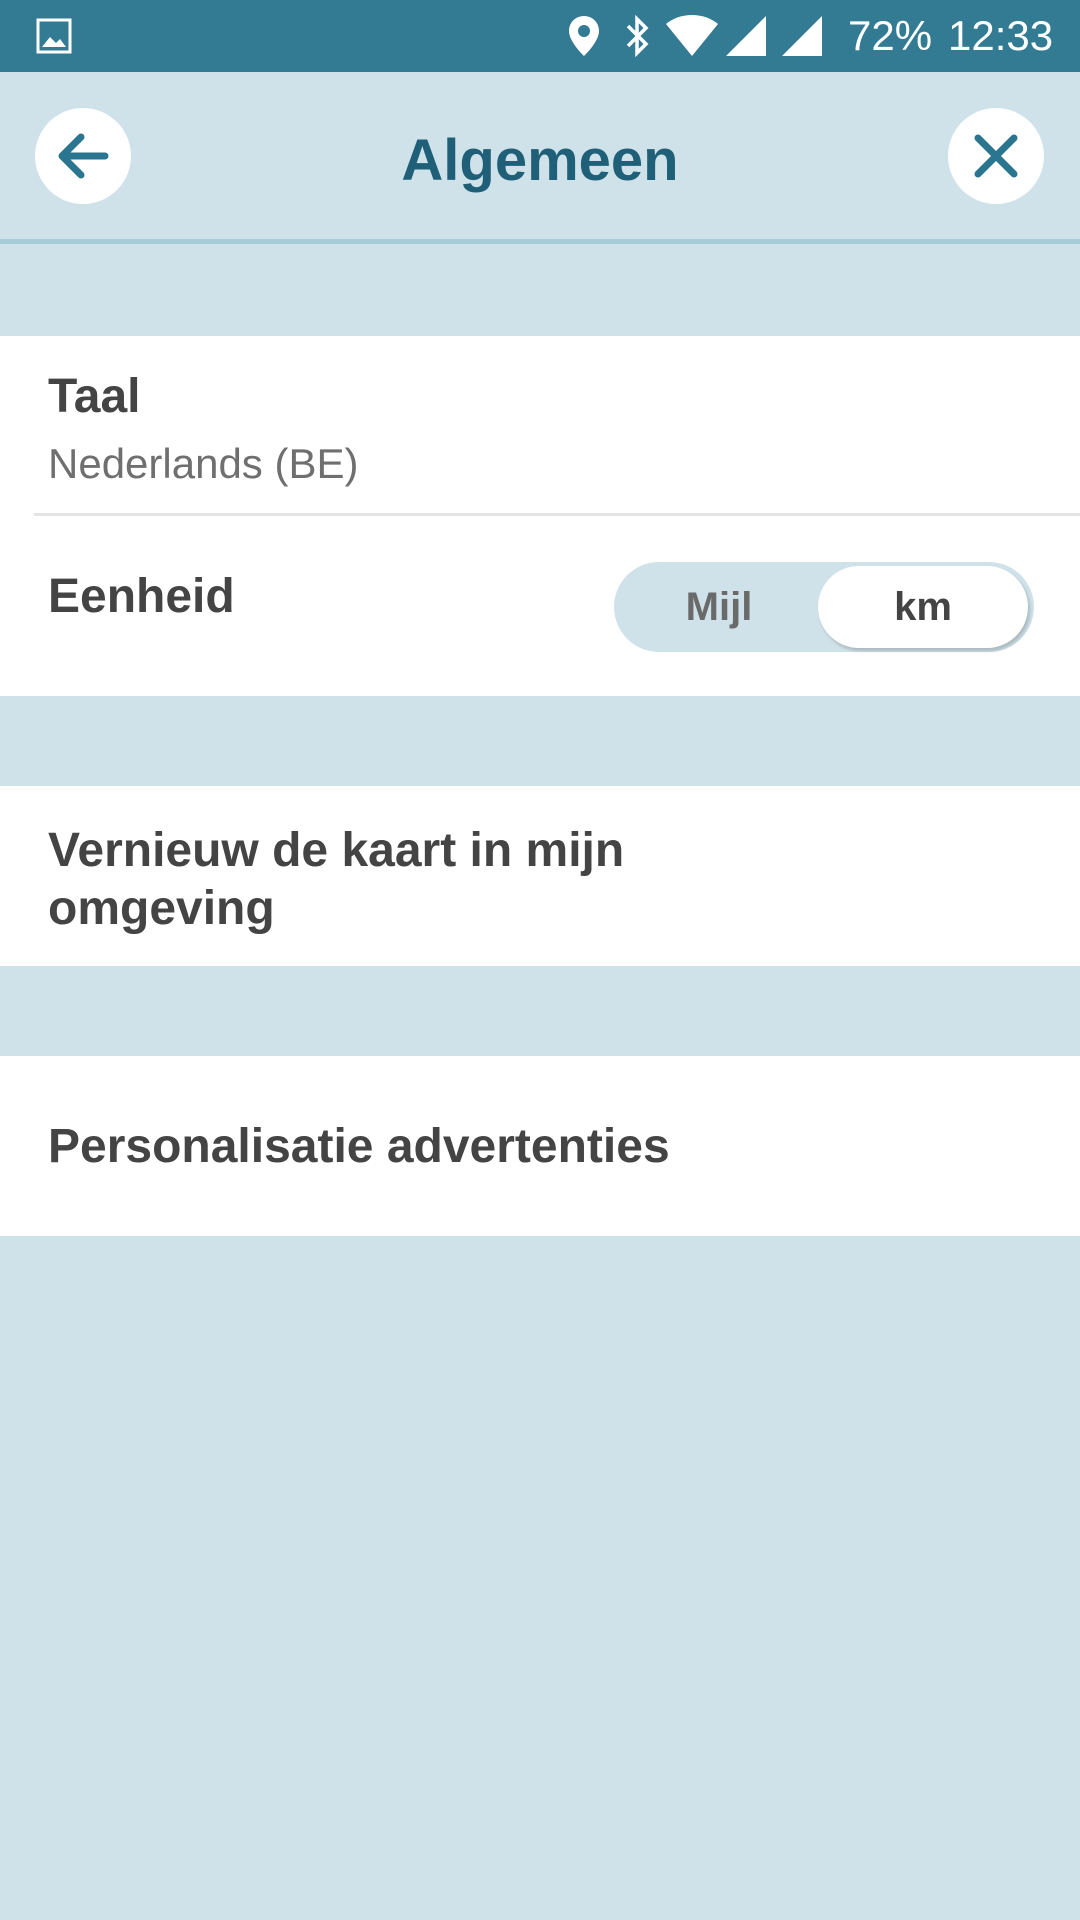  I want to click on close-button, so click(996, 156).